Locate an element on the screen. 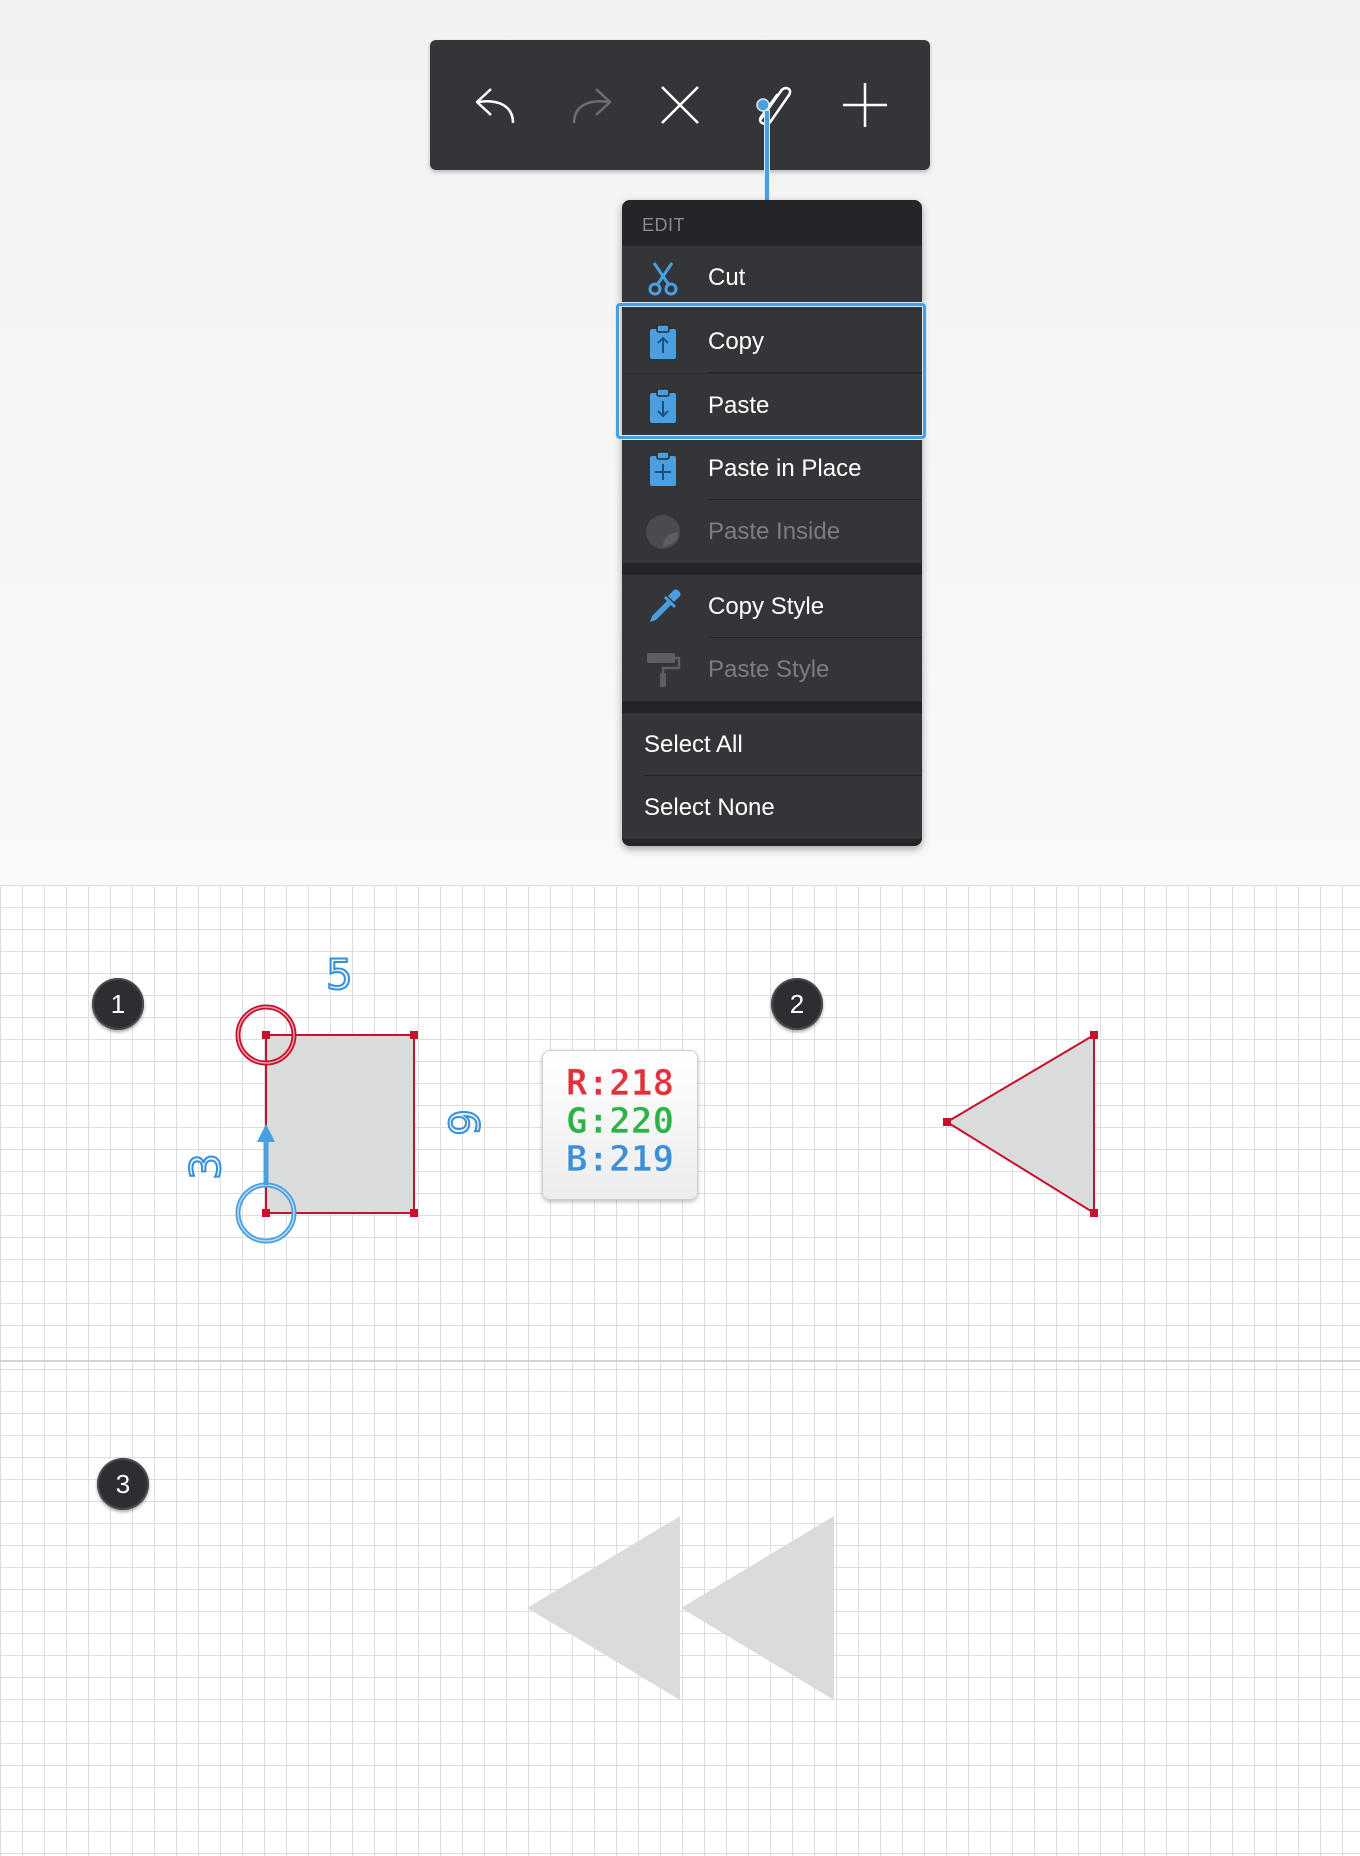  dimension-label-left: 3 is located at coordinates (205, 1166).